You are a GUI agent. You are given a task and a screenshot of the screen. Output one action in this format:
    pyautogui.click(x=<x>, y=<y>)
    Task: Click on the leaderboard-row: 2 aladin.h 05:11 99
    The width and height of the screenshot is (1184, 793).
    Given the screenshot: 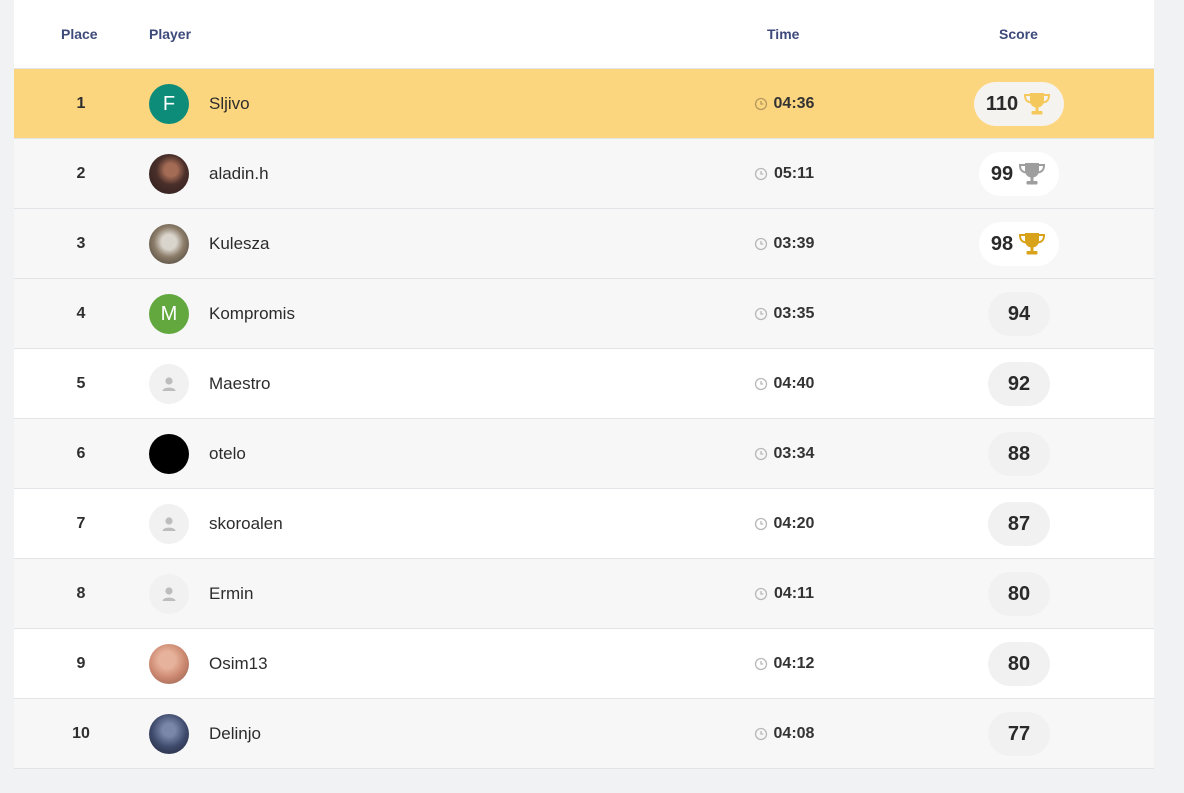 What is the action you would take?
    pyautogui.click(x=584, y=174)
    